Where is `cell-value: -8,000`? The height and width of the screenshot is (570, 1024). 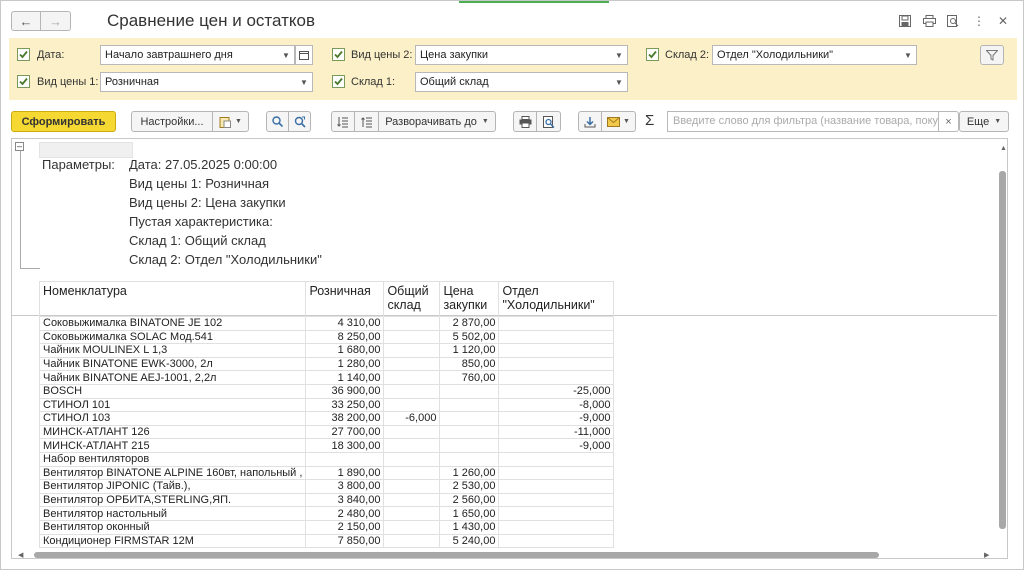 cell-value: -8,000 is located at coordinates (556, 405).